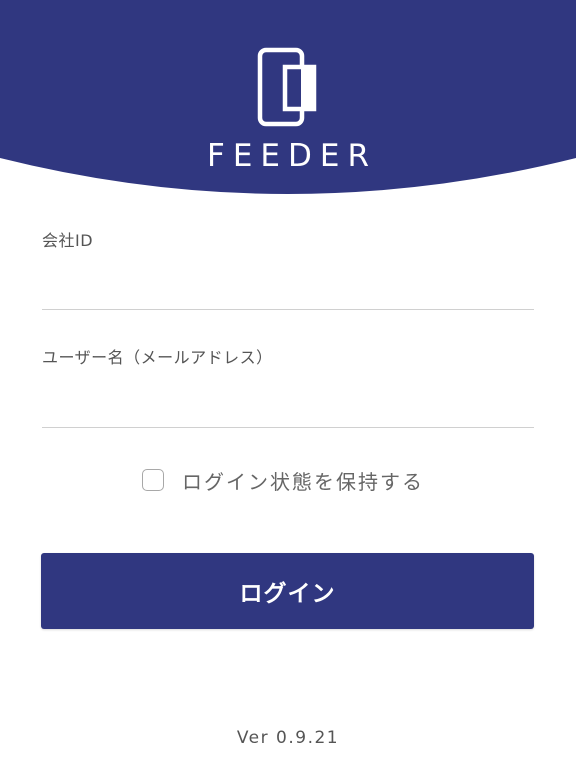 Image resolution: width=576 pixels, height=768 pixels. Describe the element at coordinates (288, 292) in the screenshot. I see `company-id-field` at that location.